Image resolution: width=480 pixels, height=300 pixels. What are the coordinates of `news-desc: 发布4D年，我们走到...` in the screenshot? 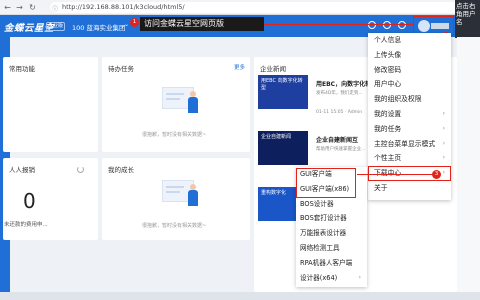 It's located at (339, 93).